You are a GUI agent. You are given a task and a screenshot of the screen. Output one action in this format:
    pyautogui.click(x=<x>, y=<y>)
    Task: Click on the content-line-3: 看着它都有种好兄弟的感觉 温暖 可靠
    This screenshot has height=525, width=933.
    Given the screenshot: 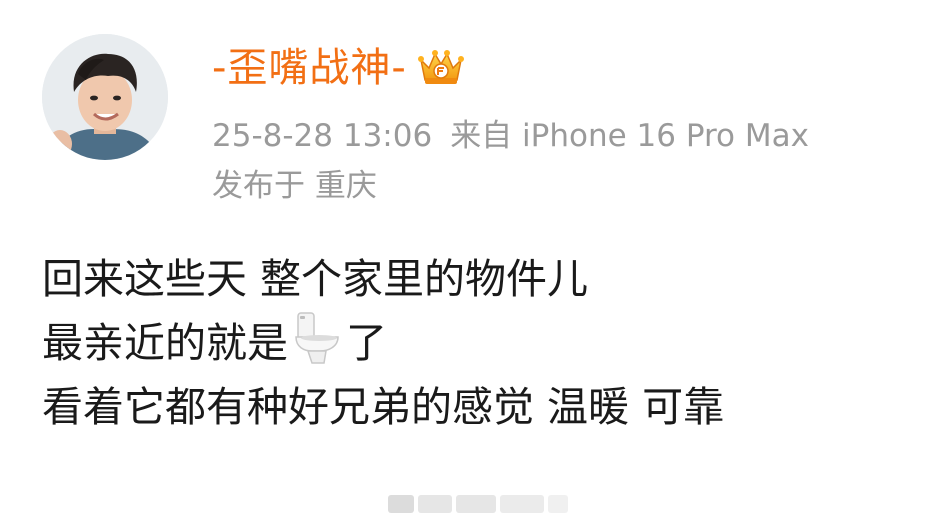 What is the action you would take?
    pyautogui.click(x=383, y=407)
    